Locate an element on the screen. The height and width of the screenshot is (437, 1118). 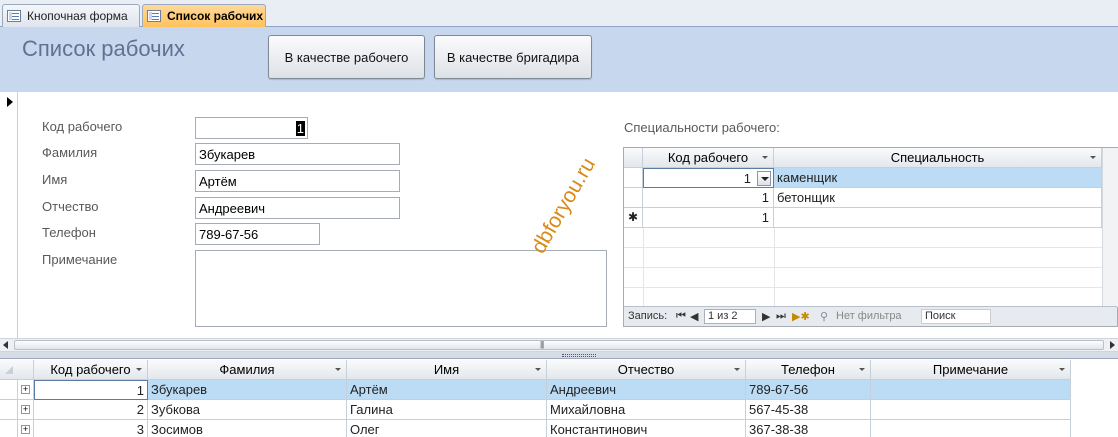
patronymic-field: Андреевич is located at coordinates (297, 208).